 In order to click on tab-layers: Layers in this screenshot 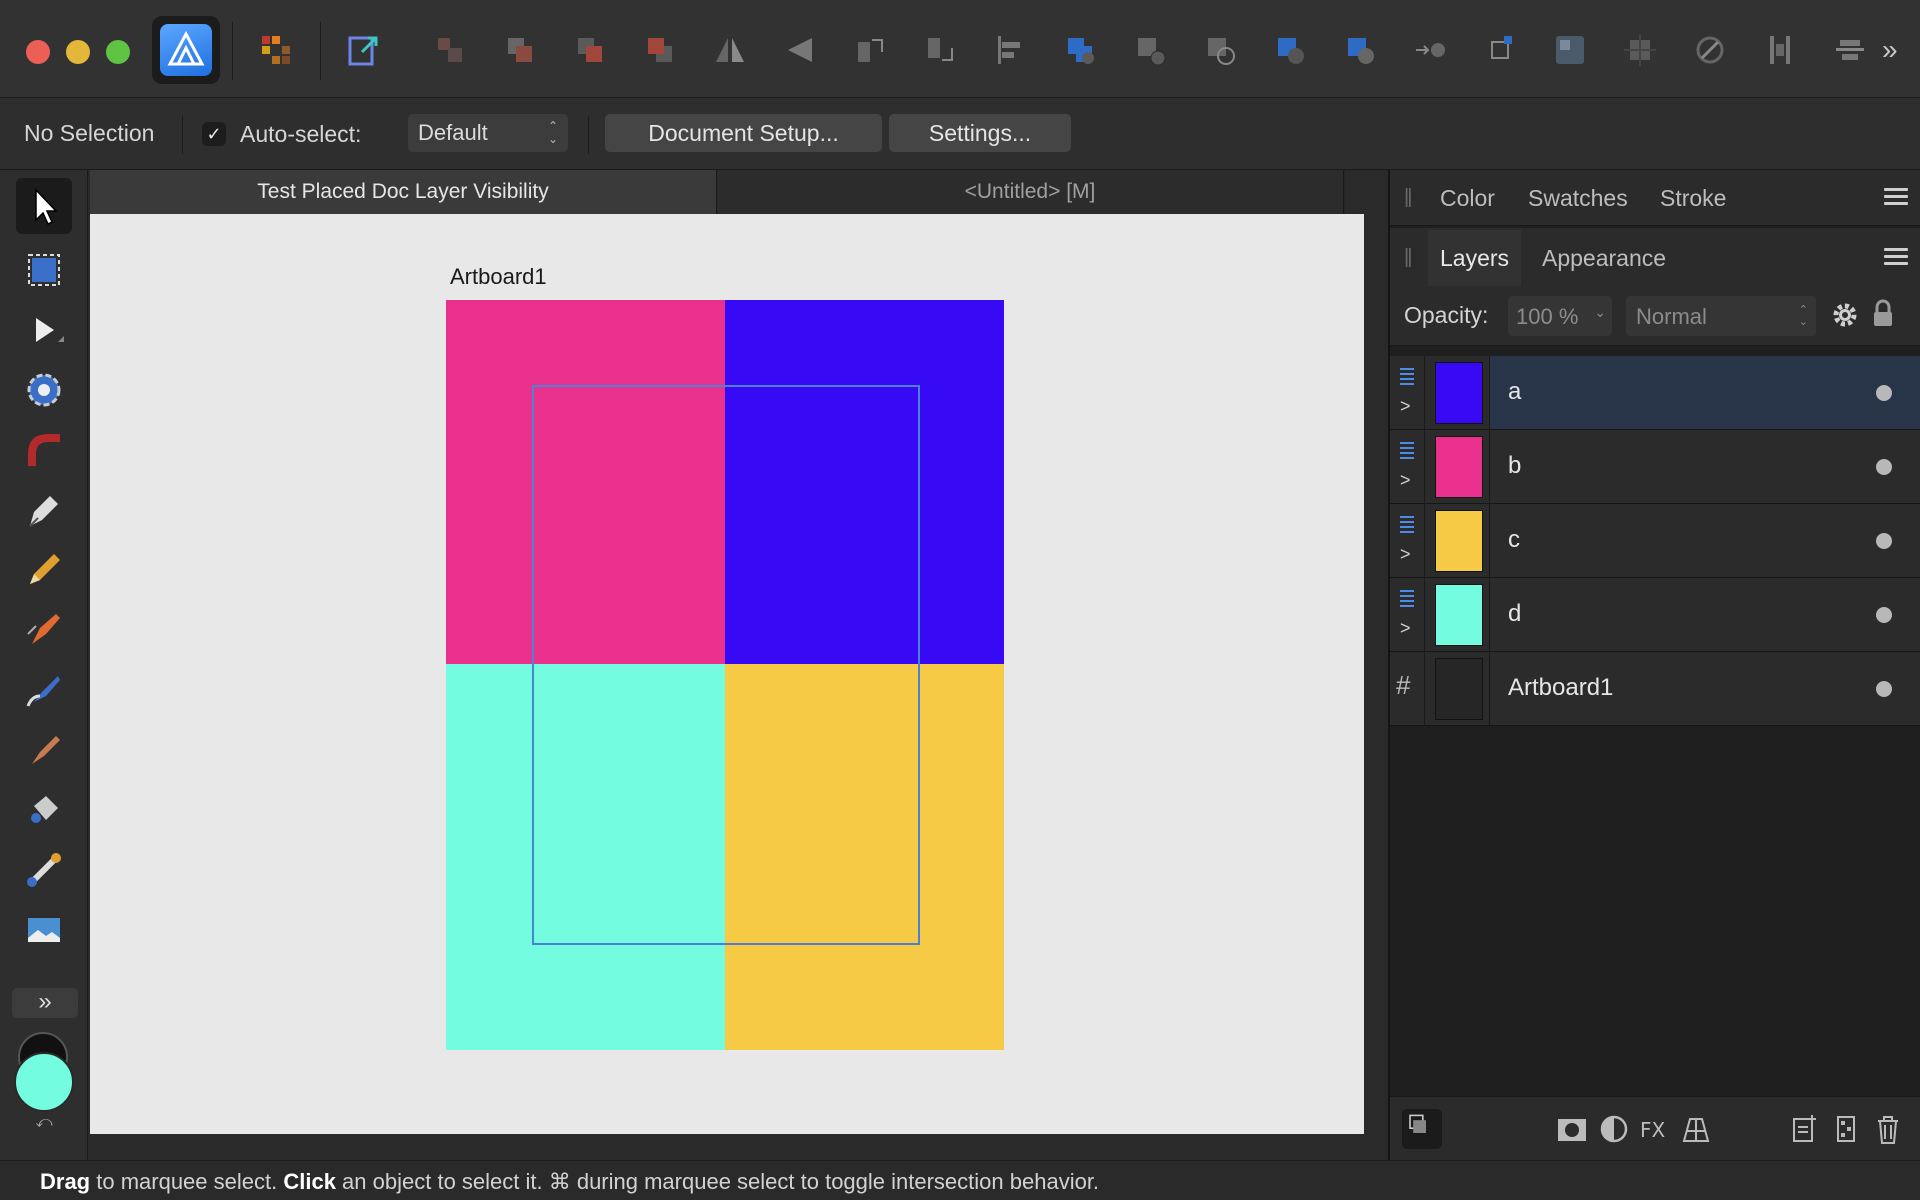, I will do `click(1475, 258)`.